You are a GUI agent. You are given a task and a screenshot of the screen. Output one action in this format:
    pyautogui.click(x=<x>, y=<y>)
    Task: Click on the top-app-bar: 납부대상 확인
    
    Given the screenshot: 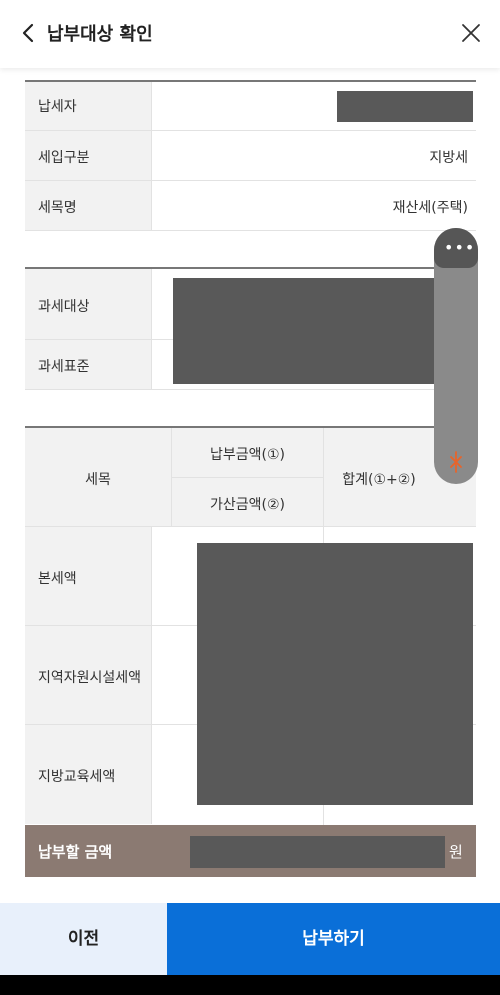 What is the action you would take?
    pyautogui.click(x=250, y=34)
    